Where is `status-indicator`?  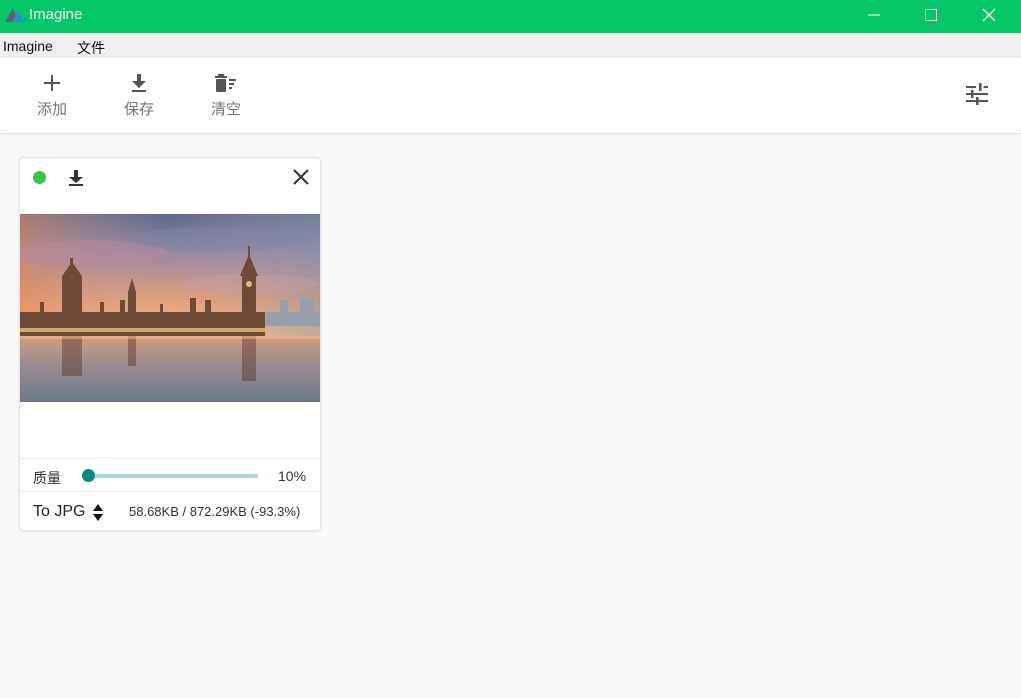 status-indicator is located at coordinates (39, 177).